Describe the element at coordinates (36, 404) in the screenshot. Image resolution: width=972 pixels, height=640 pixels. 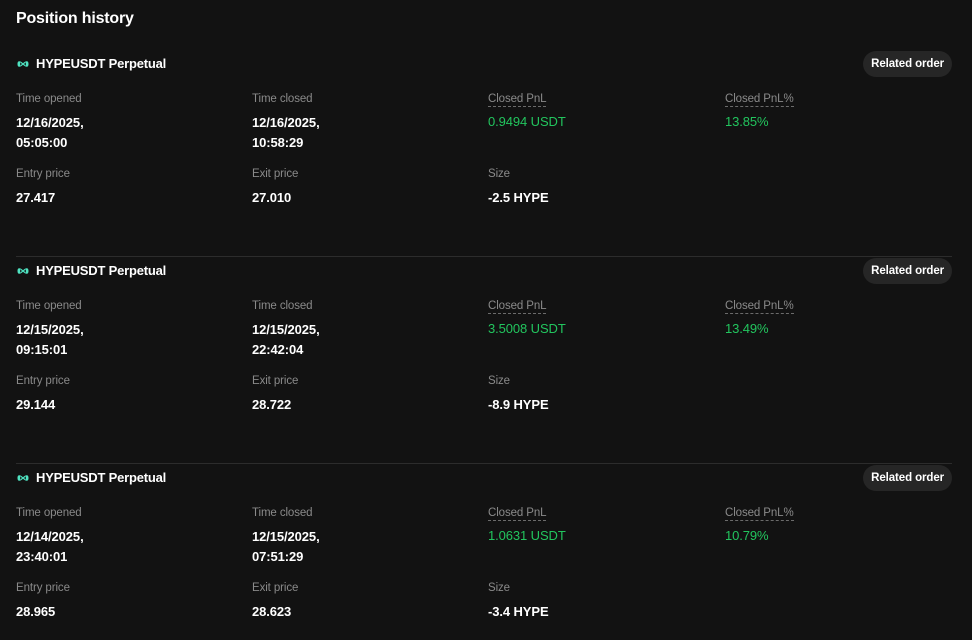
I see `entry-price-value: 29.144` at that location.